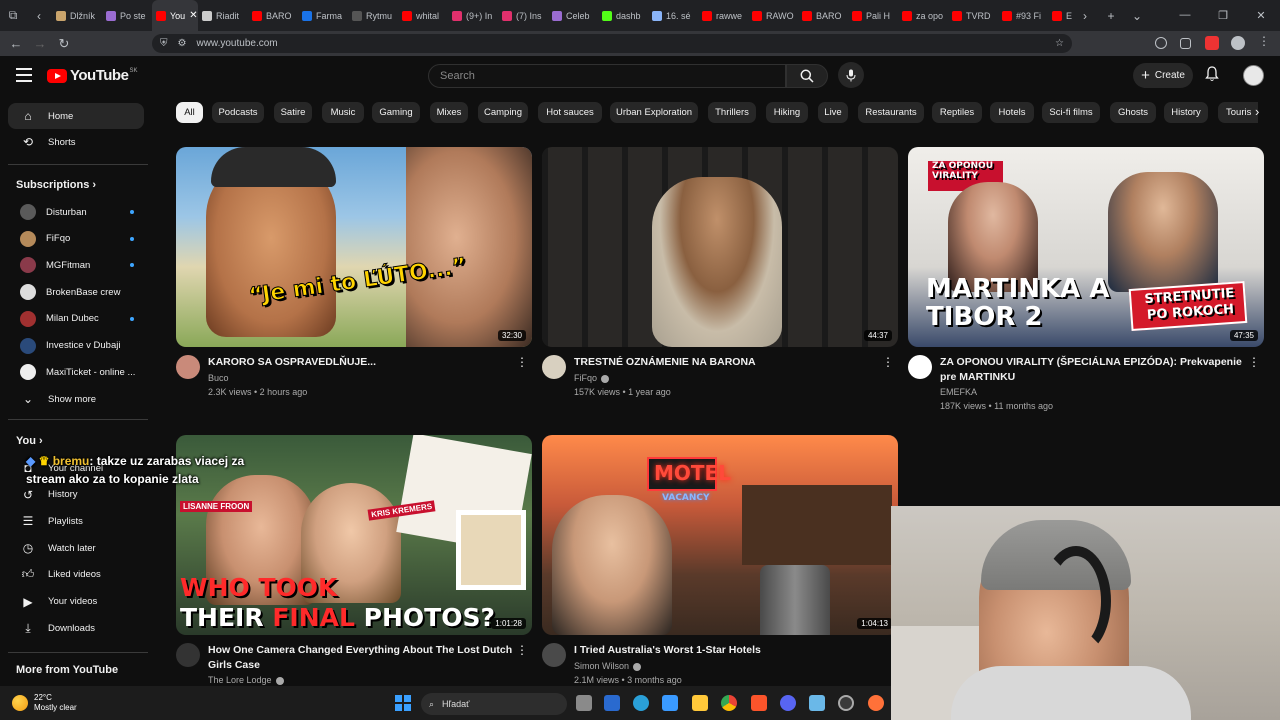 This screenshot has height=720, width=1280. Describe the element at coordinates (354, 247) in the screenshot. I see `video-thumbnail: “Je mi to ĽÚTO...” 32:30` at that location.